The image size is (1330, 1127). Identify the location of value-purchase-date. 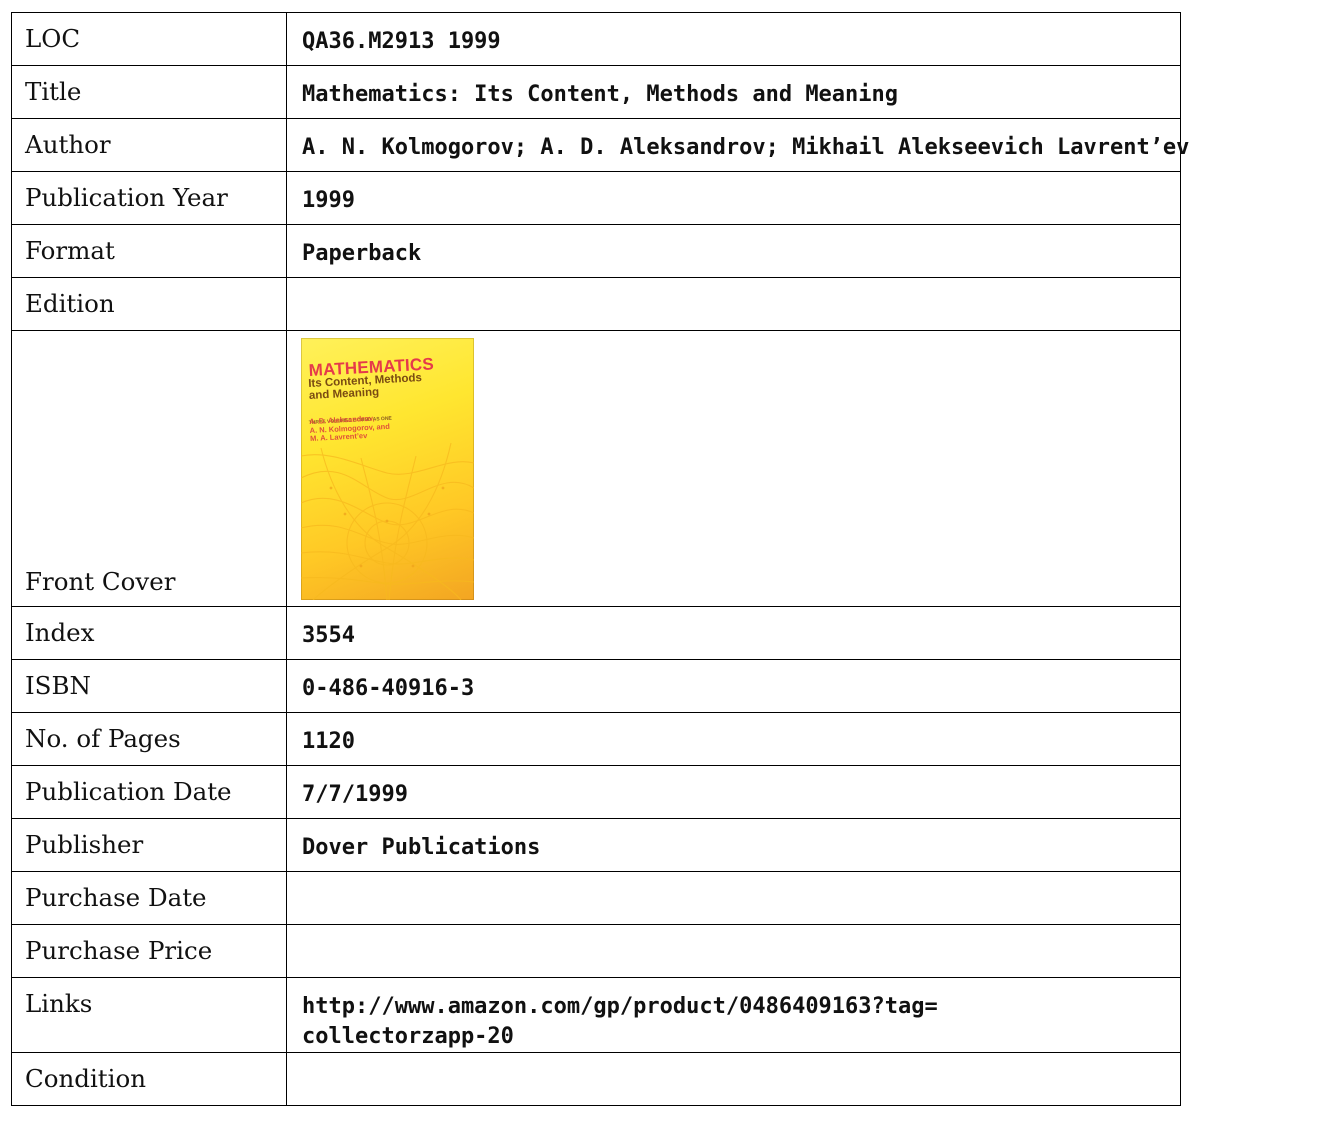
(733, 898).